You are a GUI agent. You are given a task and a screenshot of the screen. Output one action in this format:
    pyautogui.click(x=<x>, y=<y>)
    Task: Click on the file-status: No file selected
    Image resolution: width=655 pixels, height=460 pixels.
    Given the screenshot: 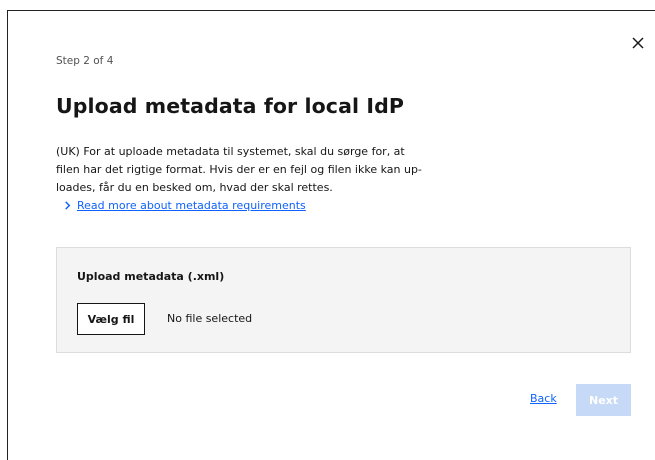 What is the action you would take?
    pyautogui.click(x=210, y=318)
    